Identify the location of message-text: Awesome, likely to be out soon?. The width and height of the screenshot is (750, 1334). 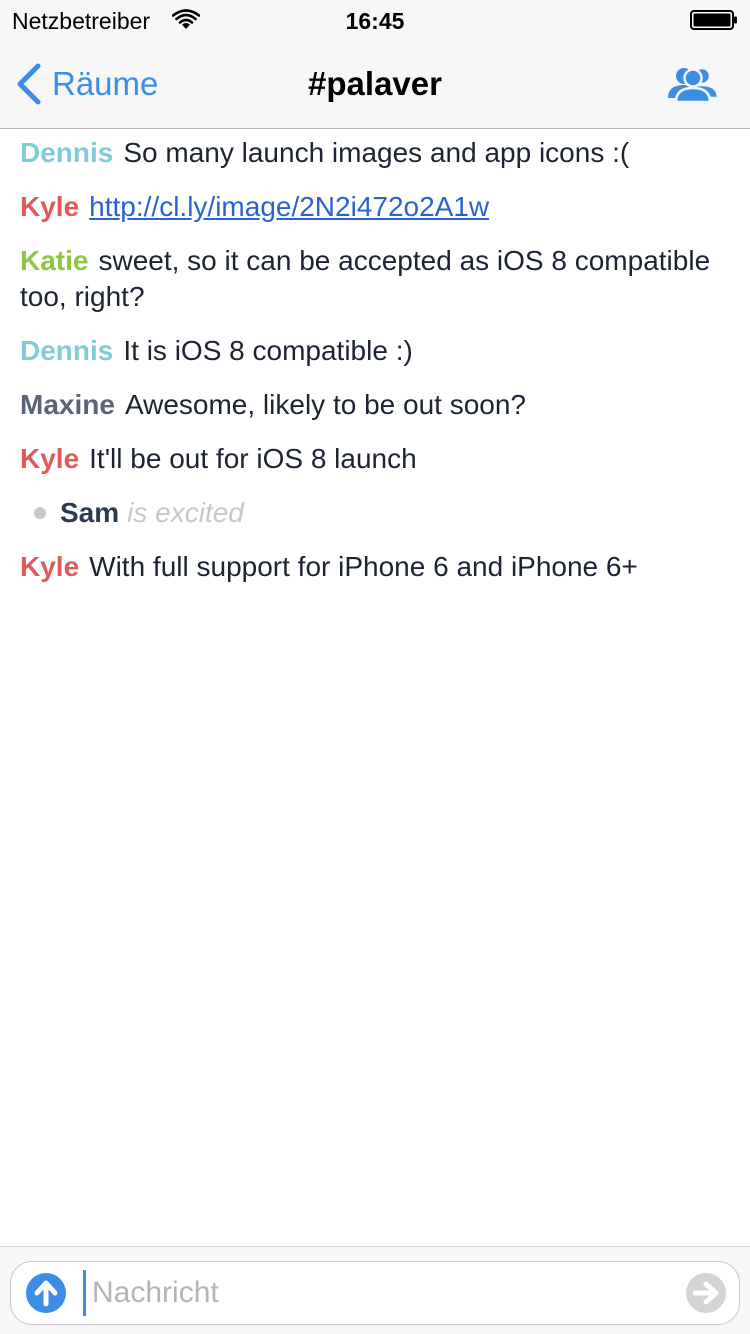
(325, 404).